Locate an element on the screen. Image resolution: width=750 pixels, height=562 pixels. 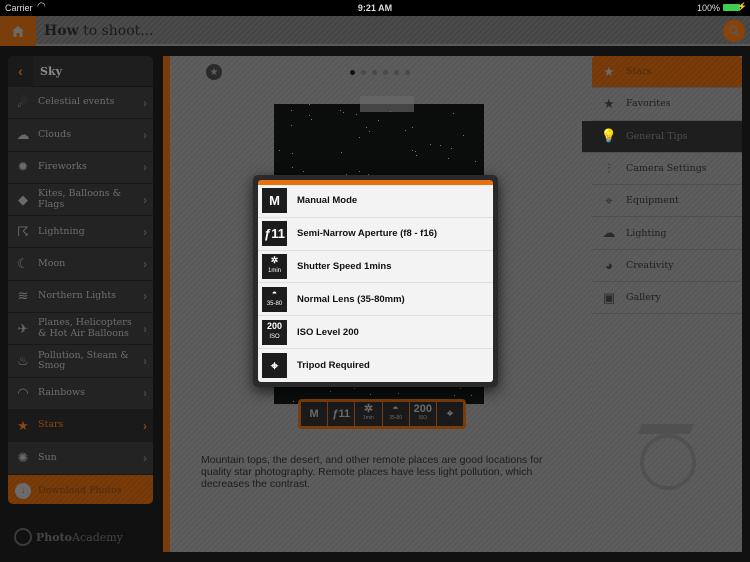
sidebar-item: ☈ Lightning › is located at coordinates (80, 232).